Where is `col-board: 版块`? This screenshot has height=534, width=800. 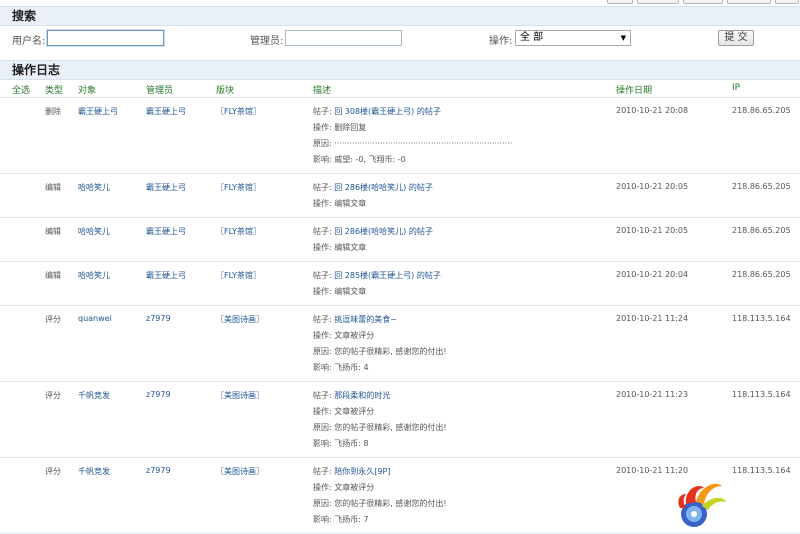 col-board: 版块 is located at coordinates (225, 91).